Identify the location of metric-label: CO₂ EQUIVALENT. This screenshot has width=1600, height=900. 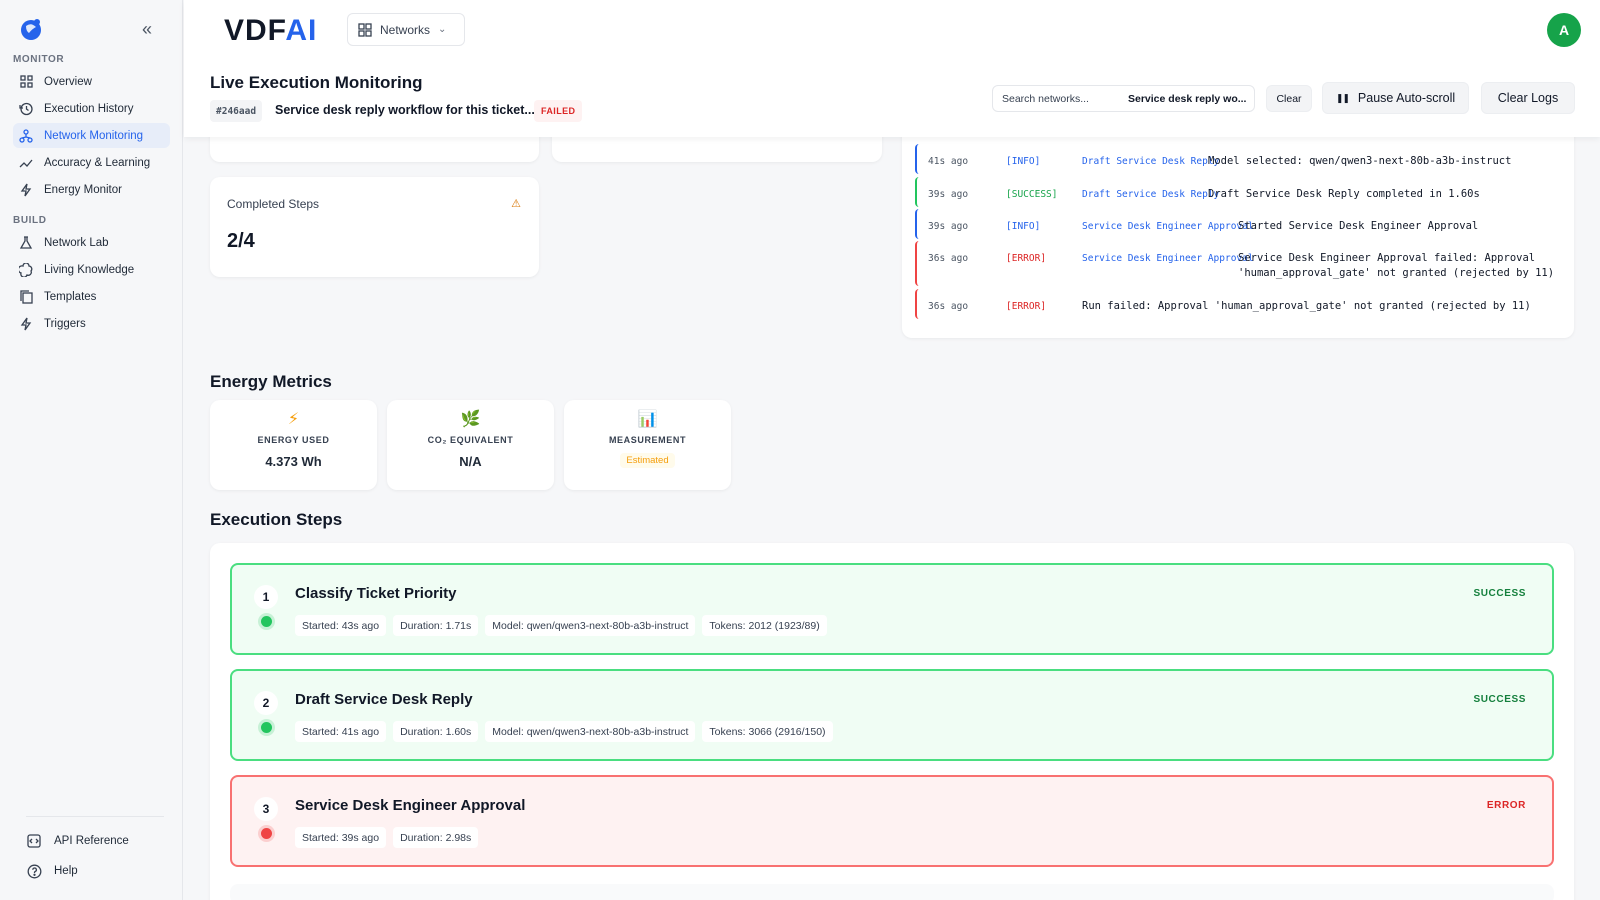
(470, 440).